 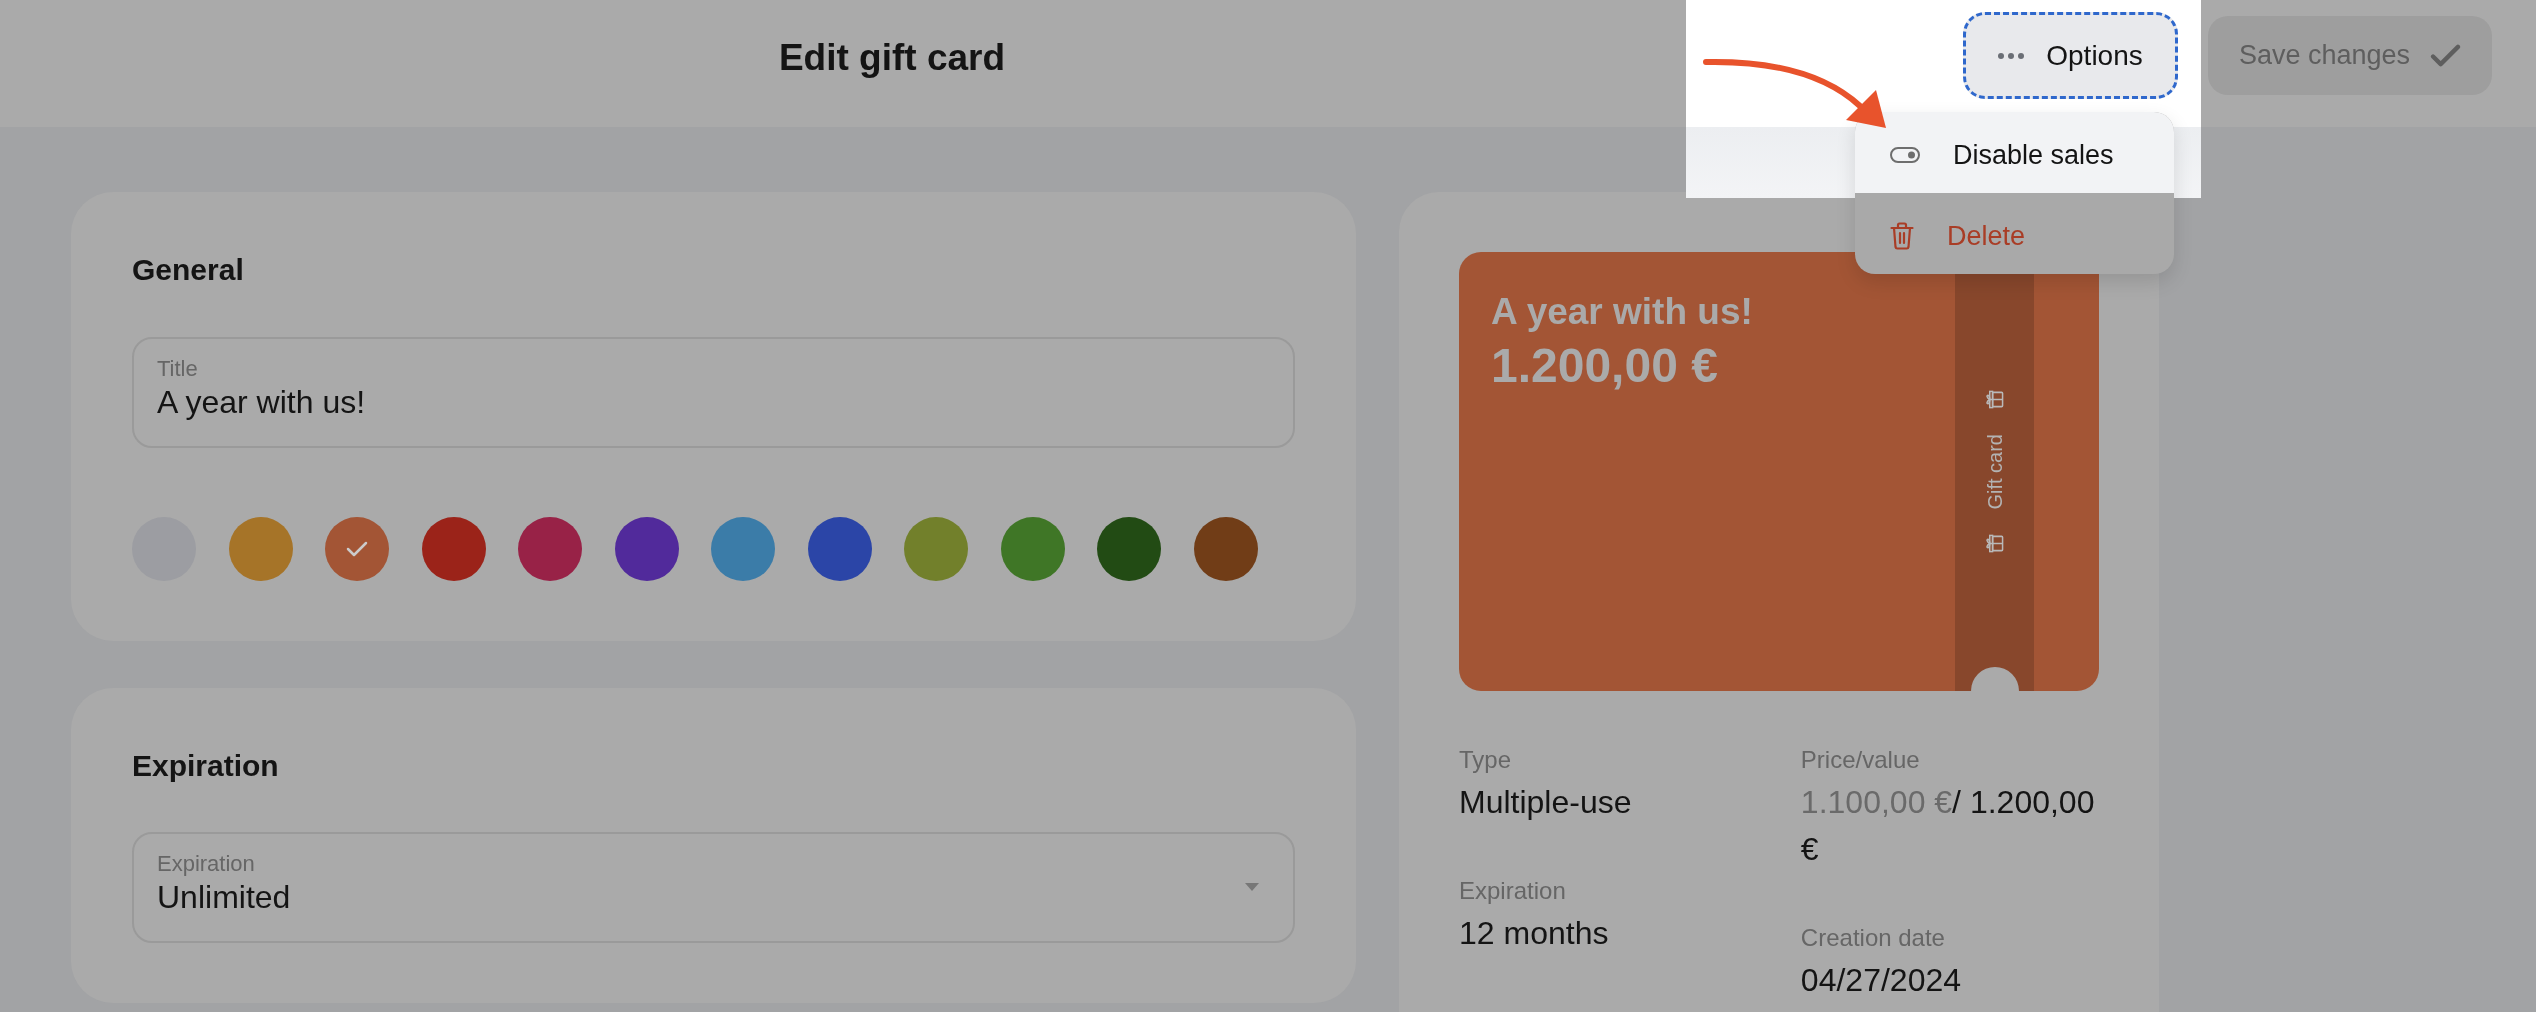 I want to click on notch-cutout, so click(x=1994, y=679).